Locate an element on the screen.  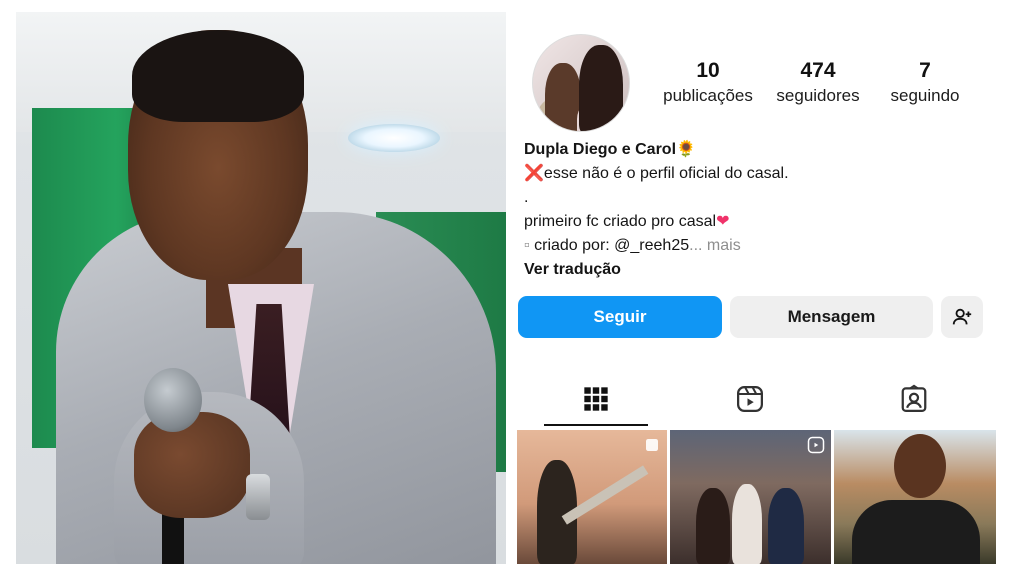
multiple-icon is located at coordinates (652, 445).